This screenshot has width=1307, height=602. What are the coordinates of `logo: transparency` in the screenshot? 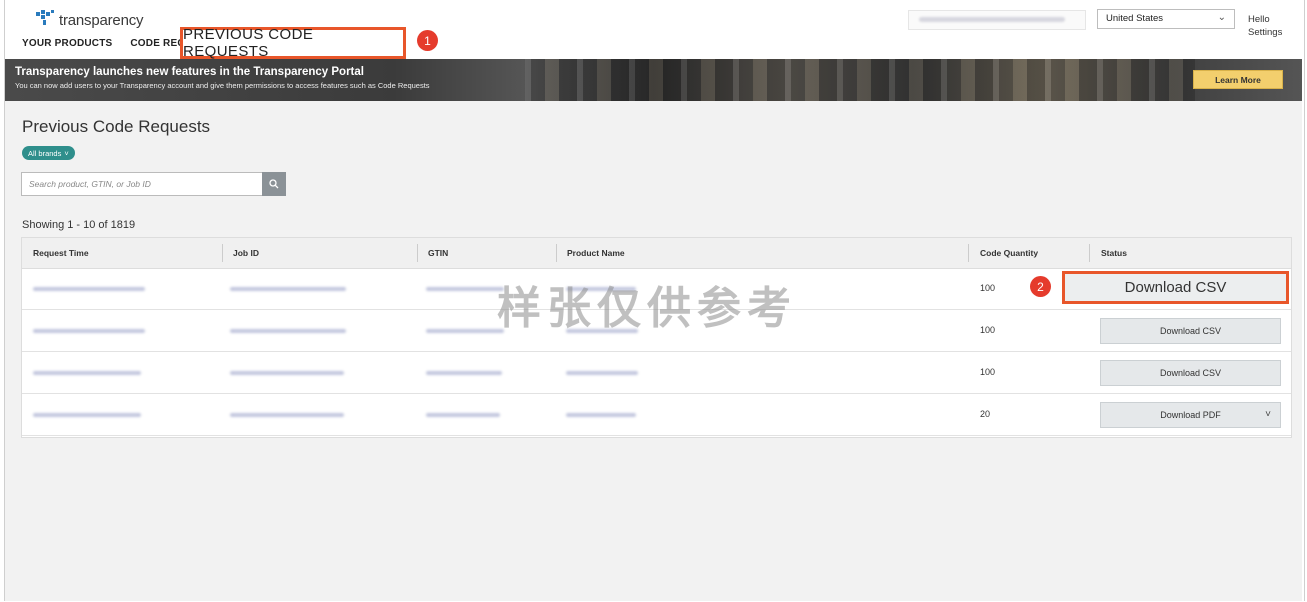 It's located at (89, 20).